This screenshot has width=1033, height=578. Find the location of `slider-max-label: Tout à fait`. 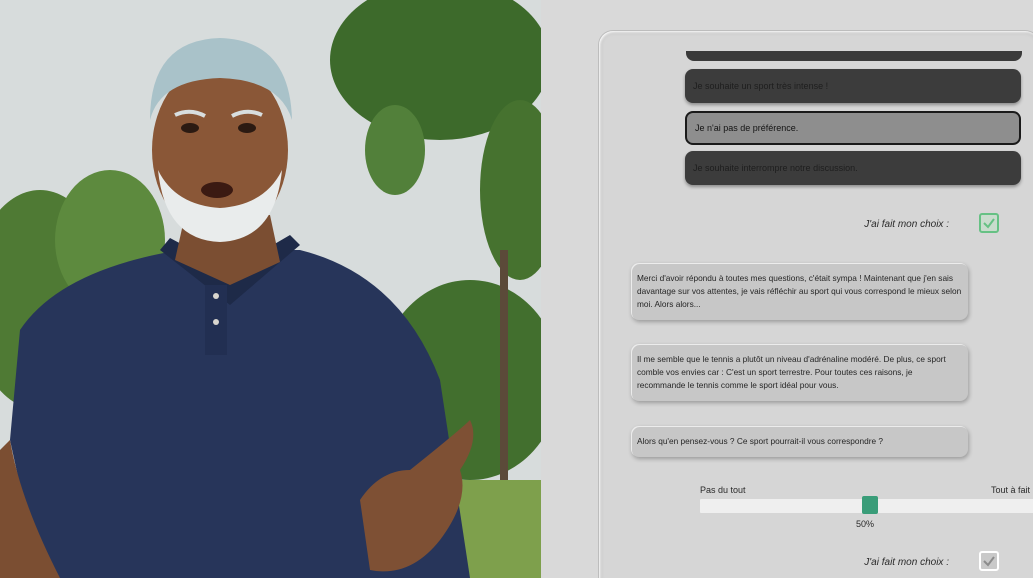

slider-max-label: Tout à fait is located at coordinates (1011, 490).